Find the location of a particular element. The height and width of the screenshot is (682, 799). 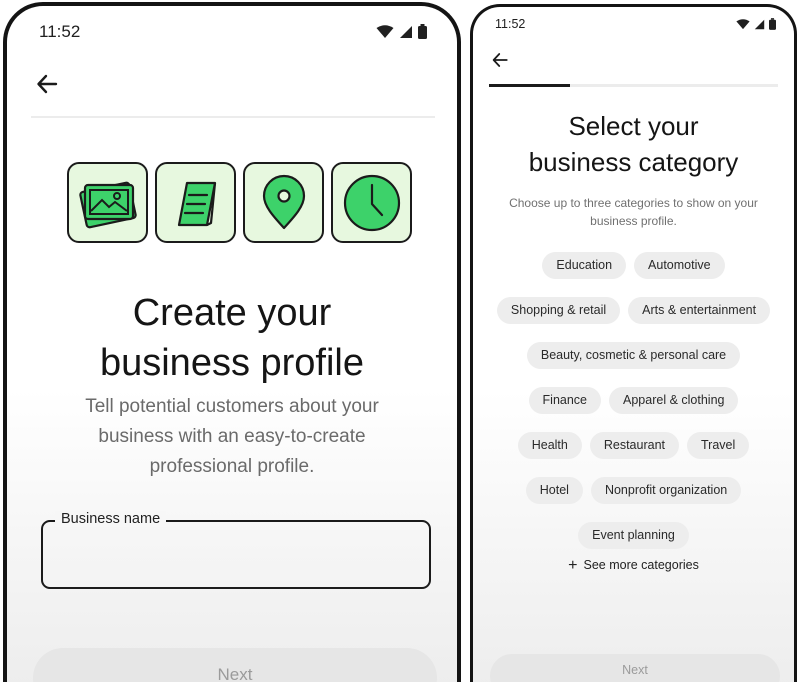

category-chip: Apparel & clothing is located at coordinates (674, 400).